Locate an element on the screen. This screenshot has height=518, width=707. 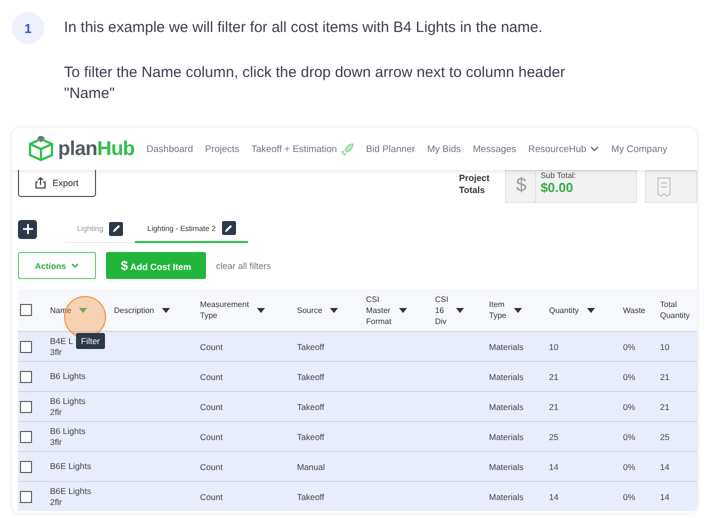
column-header: CSI Master Format is located at coordinates (379, 310).